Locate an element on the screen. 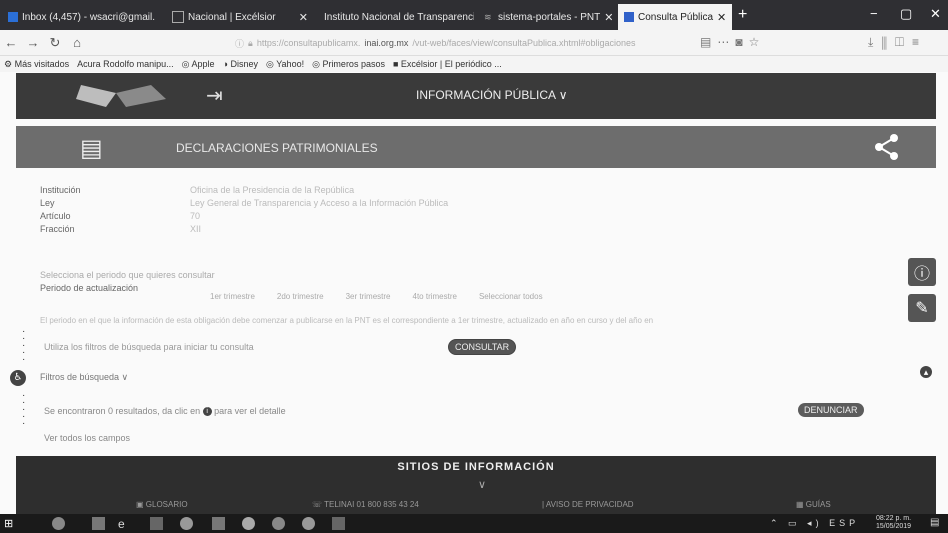 The width and height of the screenshot is (948, 533). footer-telinai: ☏ TELINAI 01 800 835 43 24 is located at coordinates (365, 504).